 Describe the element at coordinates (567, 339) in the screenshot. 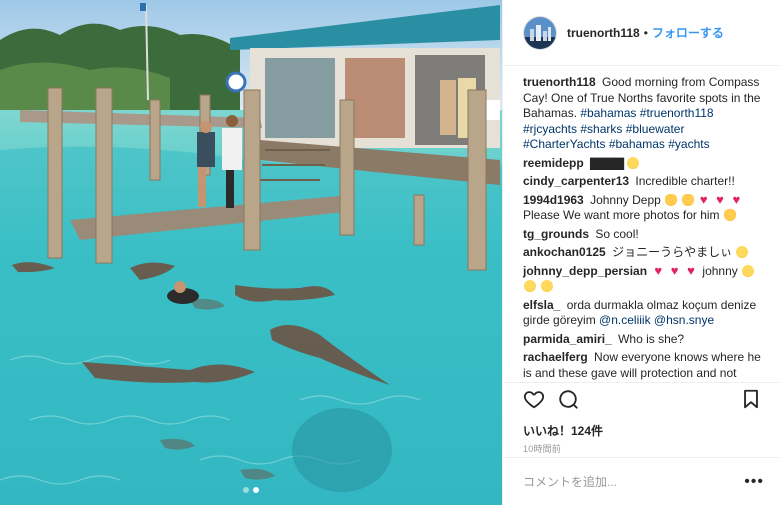

I see `comment-username: parmida_amiri_` at that location.